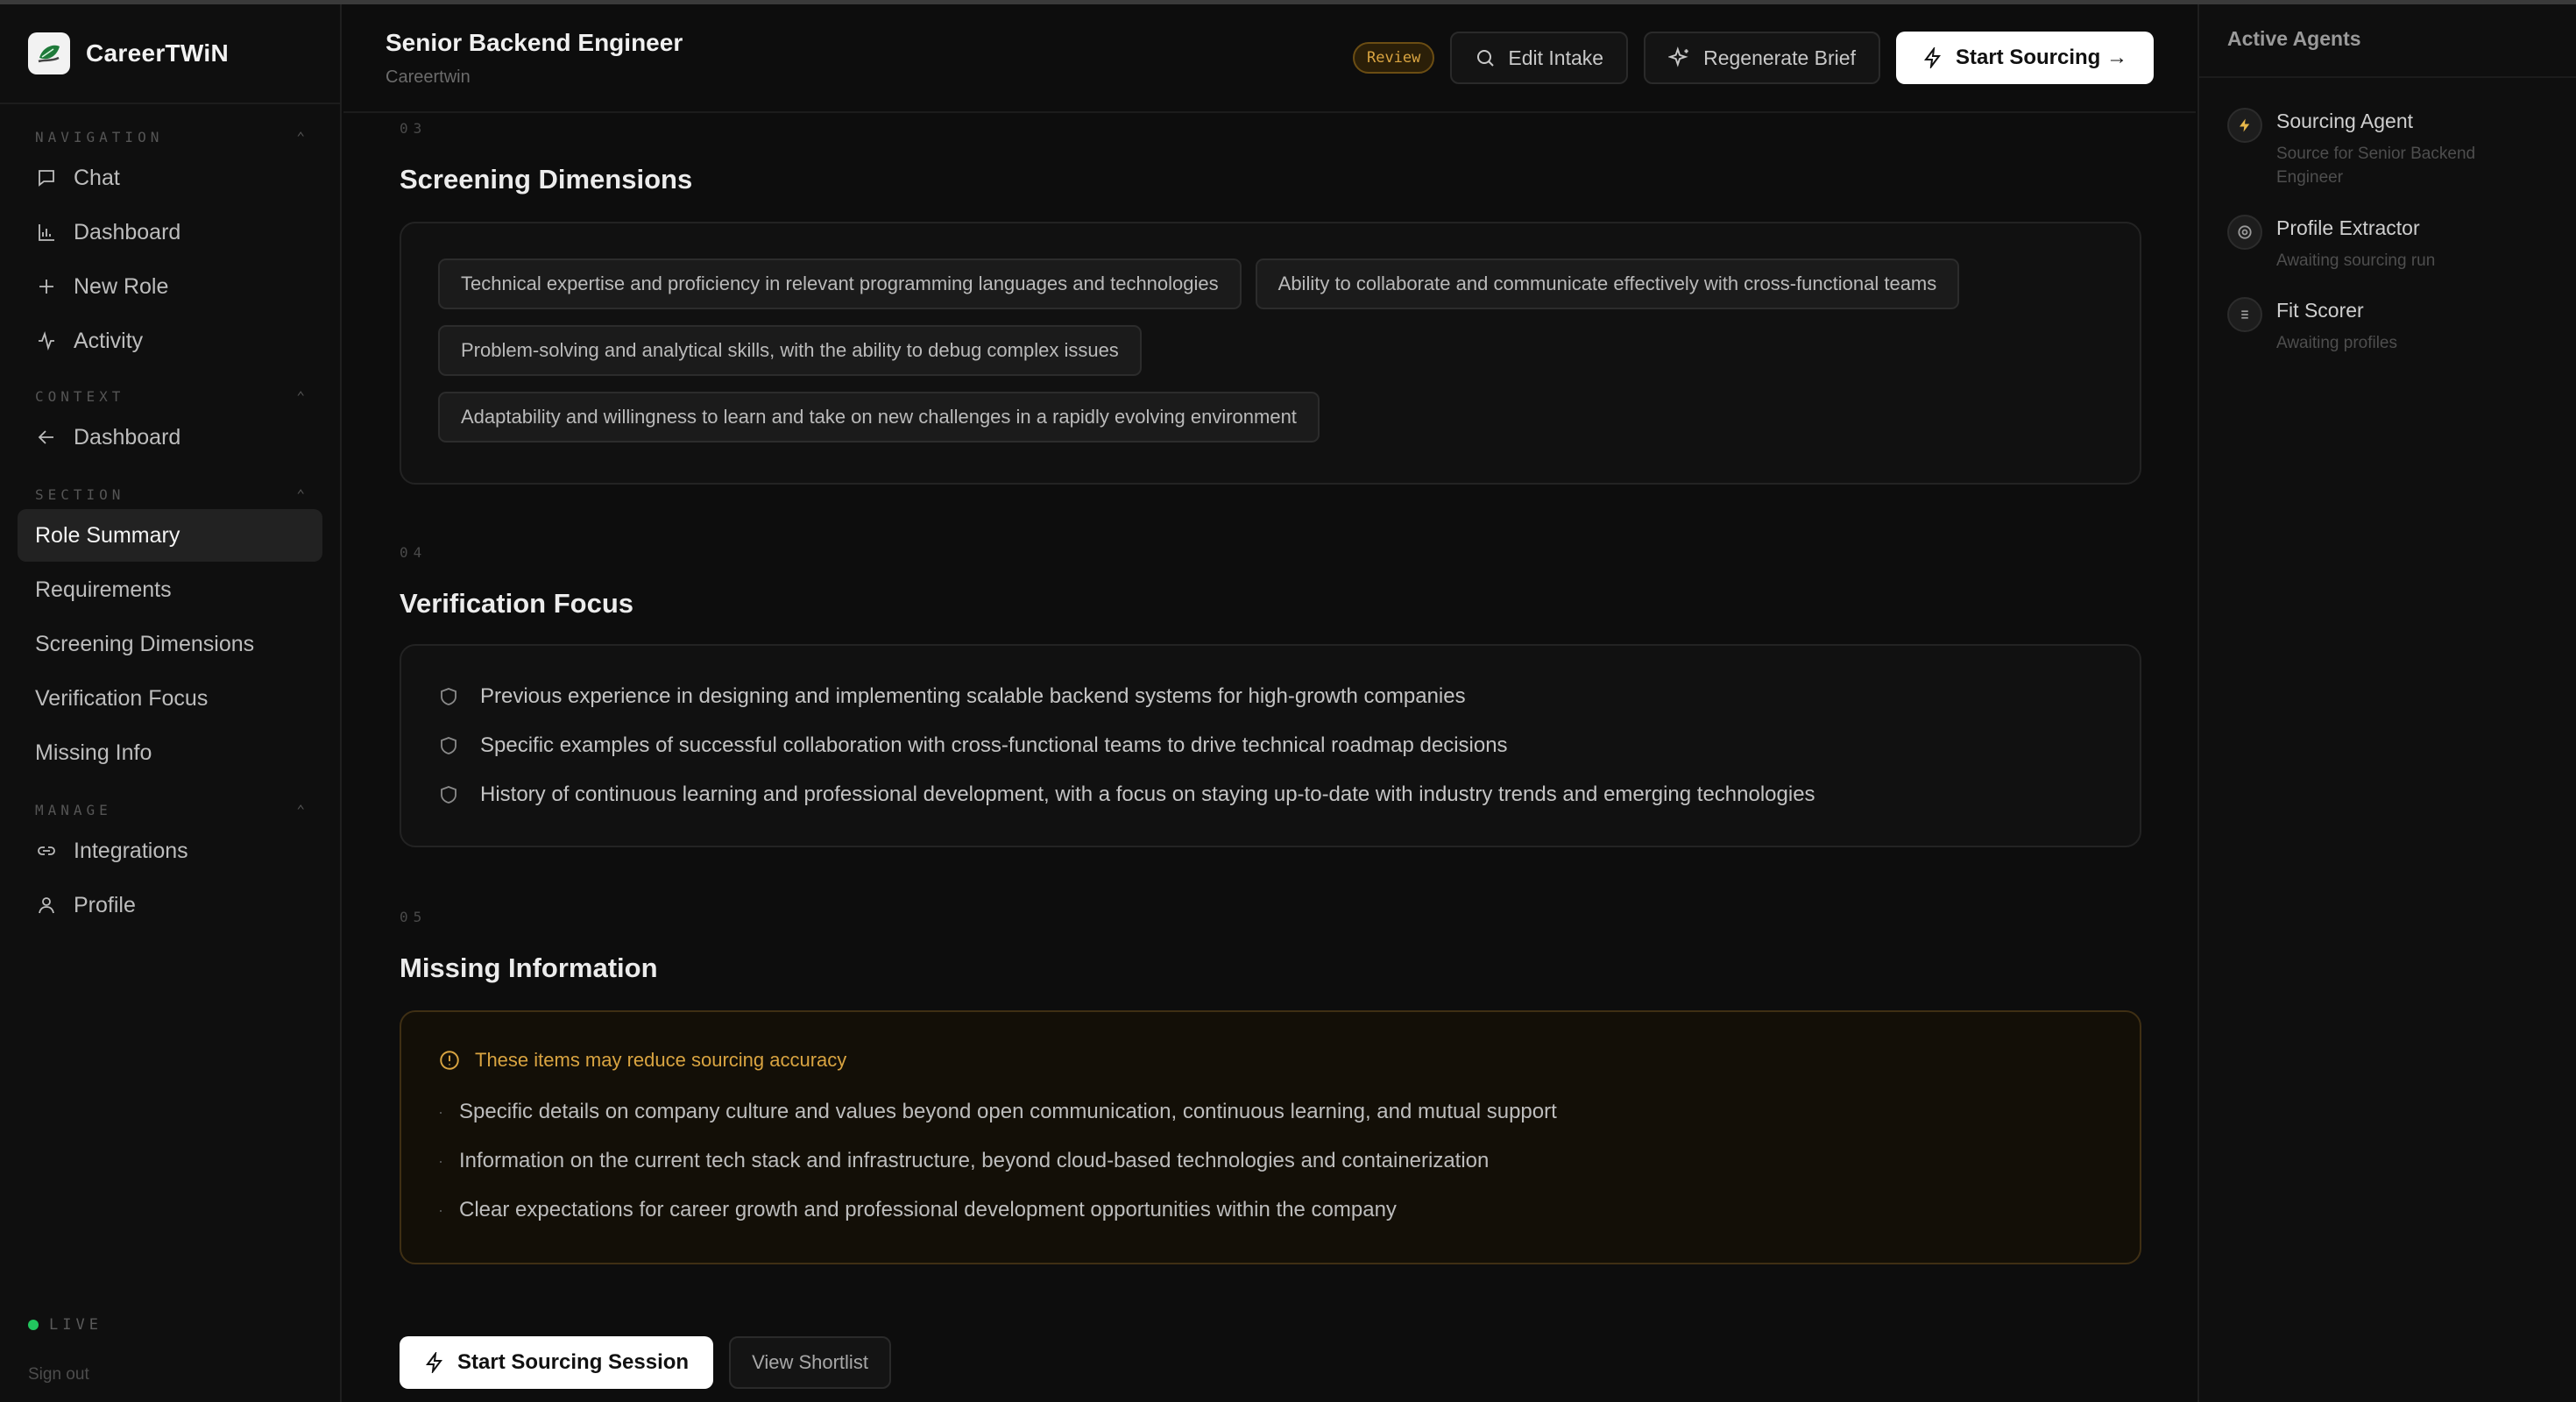 This screenshot has width=2576, height=1402. I want to click on button-label: Start Sourcing Session, so click(573, 1362).